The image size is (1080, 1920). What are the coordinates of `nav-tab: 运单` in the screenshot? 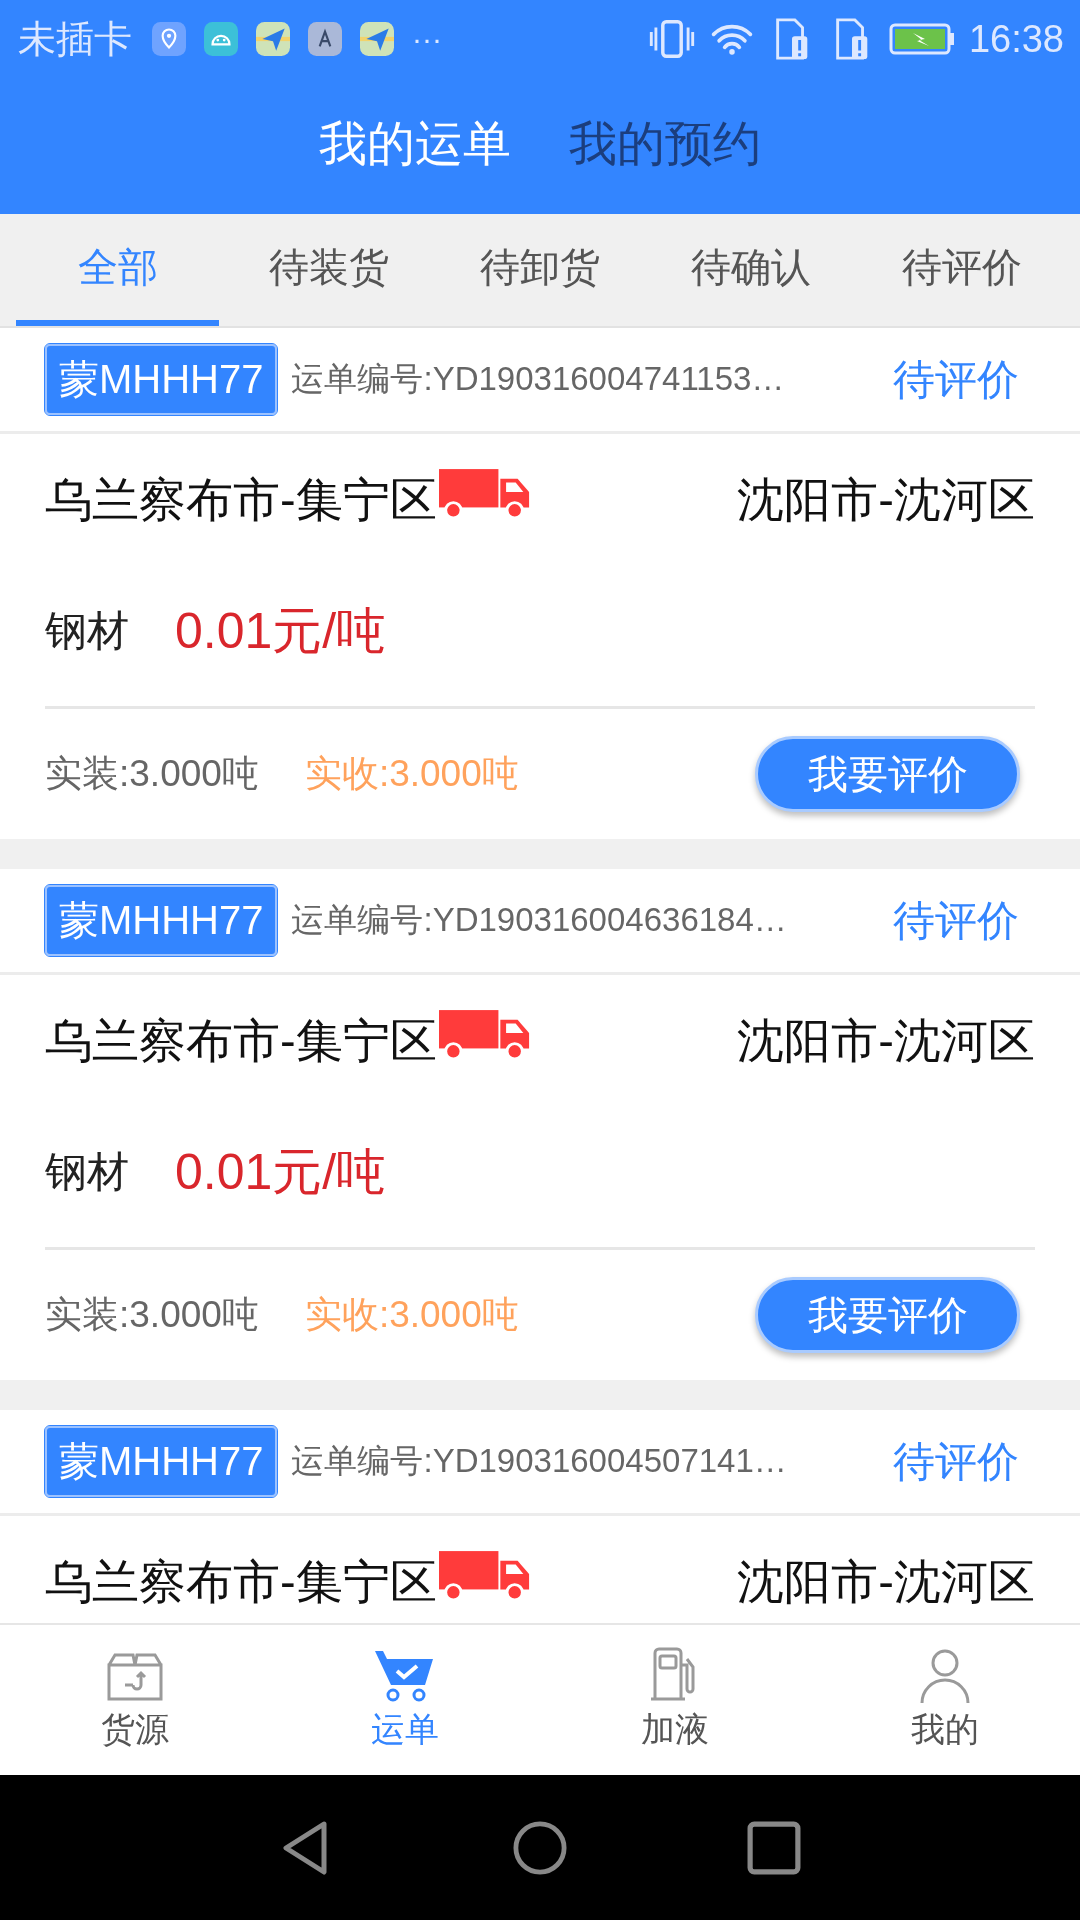 It's located at (405, 1700).